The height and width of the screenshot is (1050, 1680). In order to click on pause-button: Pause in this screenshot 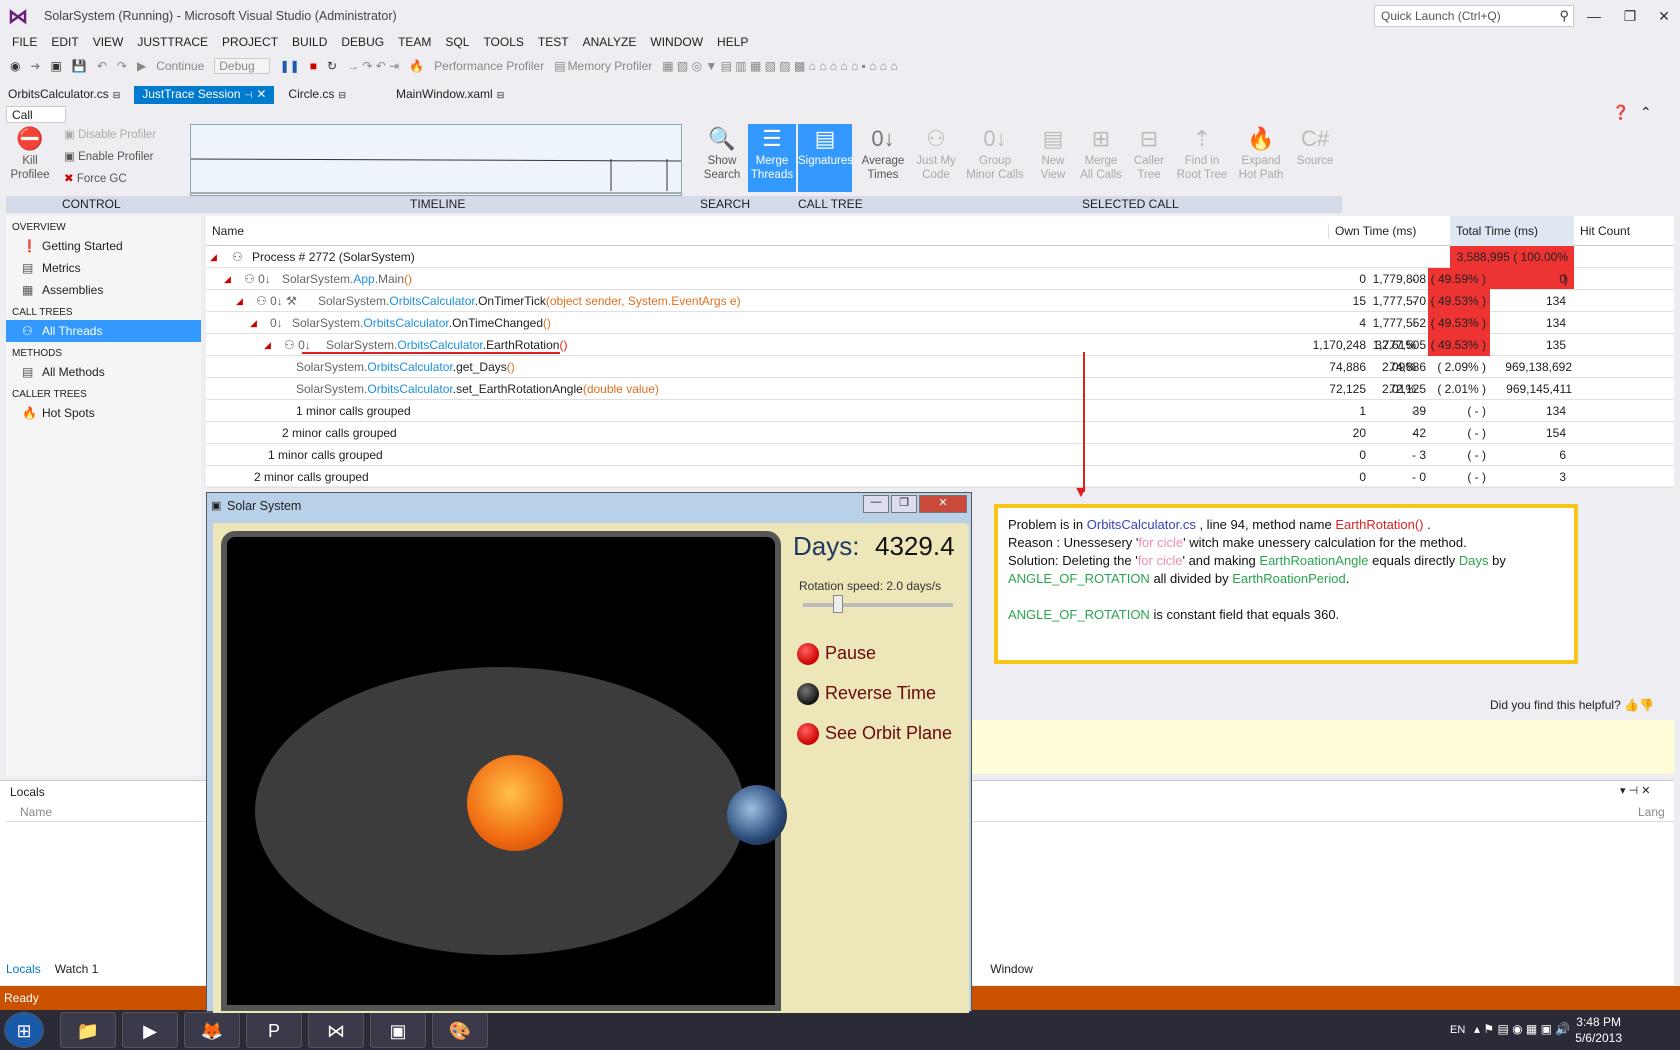, I will do `click(836, 654)`.